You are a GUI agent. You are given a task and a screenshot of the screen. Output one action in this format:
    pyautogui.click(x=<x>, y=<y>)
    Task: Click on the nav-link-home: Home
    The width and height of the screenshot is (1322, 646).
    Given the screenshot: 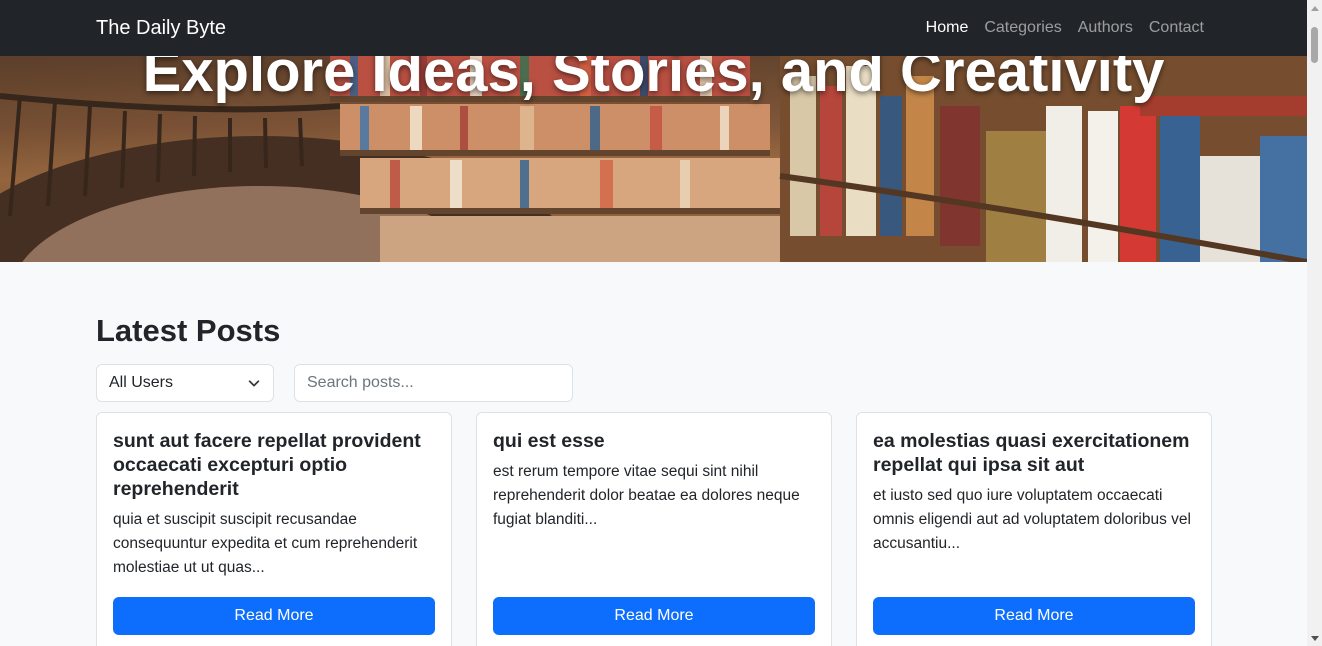 What is the action you would take?
    pyautogui.click(x=947, y=28)
    